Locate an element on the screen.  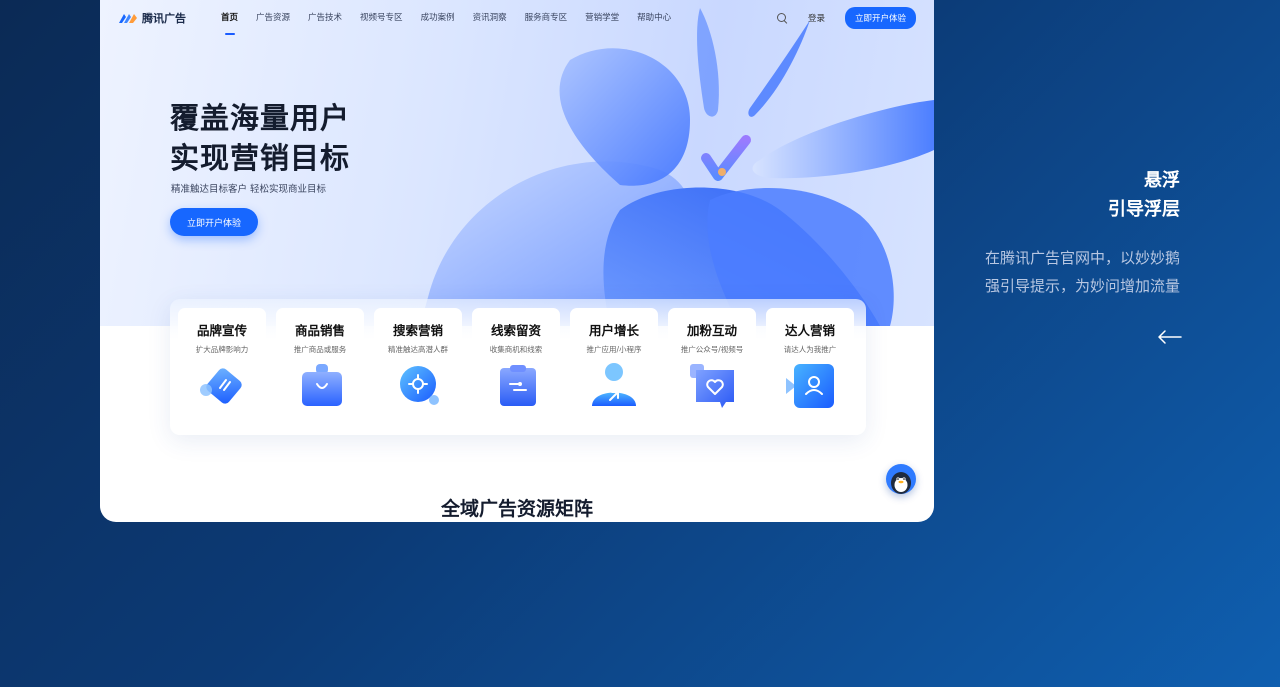
target-search-icon is located at coordinates (419, 385).